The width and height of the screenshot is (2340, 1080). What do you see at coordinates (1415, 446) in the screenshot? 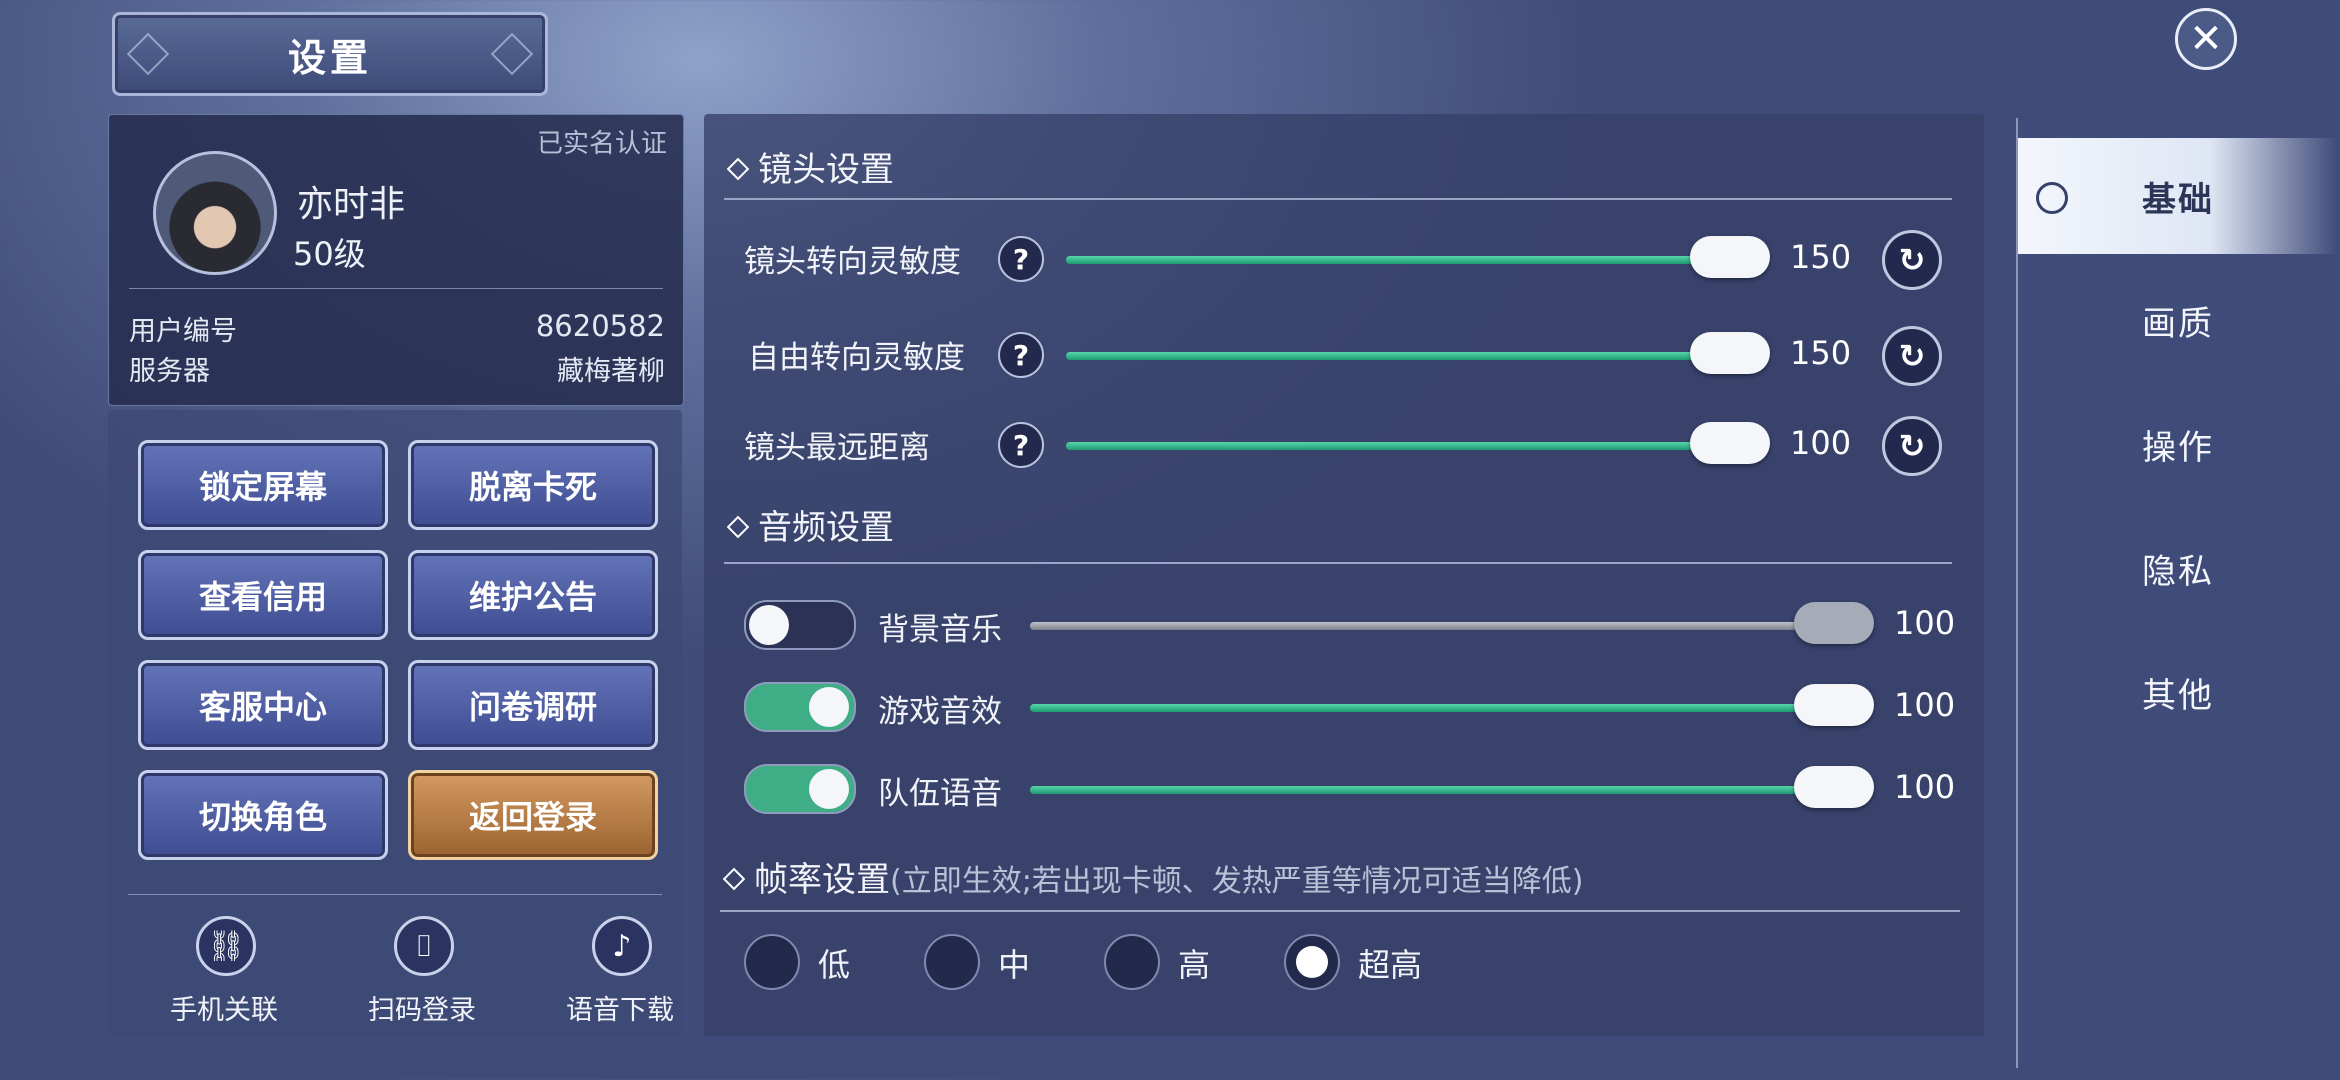
I see `camera-max-distance-slider` at bounding box center [1415, 446].